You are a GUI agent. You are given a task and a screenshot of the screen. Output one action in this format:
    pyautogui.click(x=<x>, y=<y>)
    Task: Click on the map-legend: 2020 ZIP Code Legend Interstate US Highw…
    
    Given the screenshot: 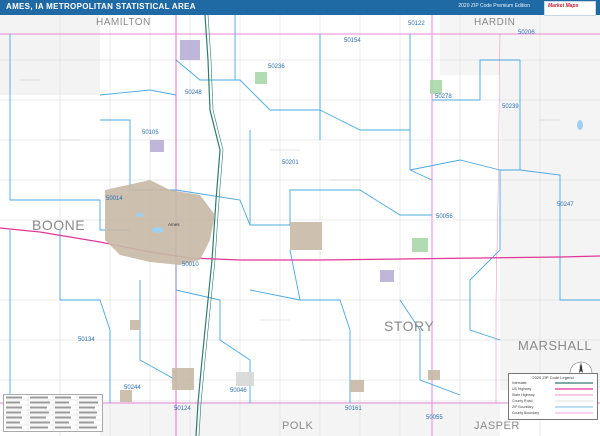 What is the action you would take?
    pyautogui.click(x=553, y=396)
    